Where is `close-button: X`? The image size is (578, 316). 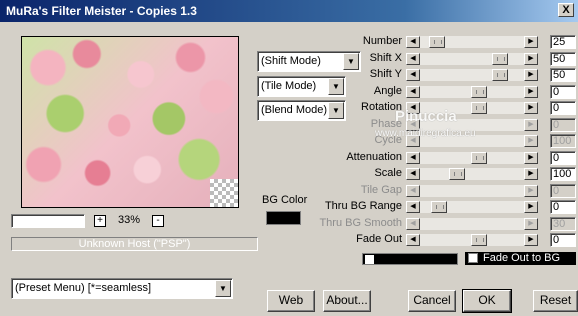 close-button: X is located at coordinates (566, 10).